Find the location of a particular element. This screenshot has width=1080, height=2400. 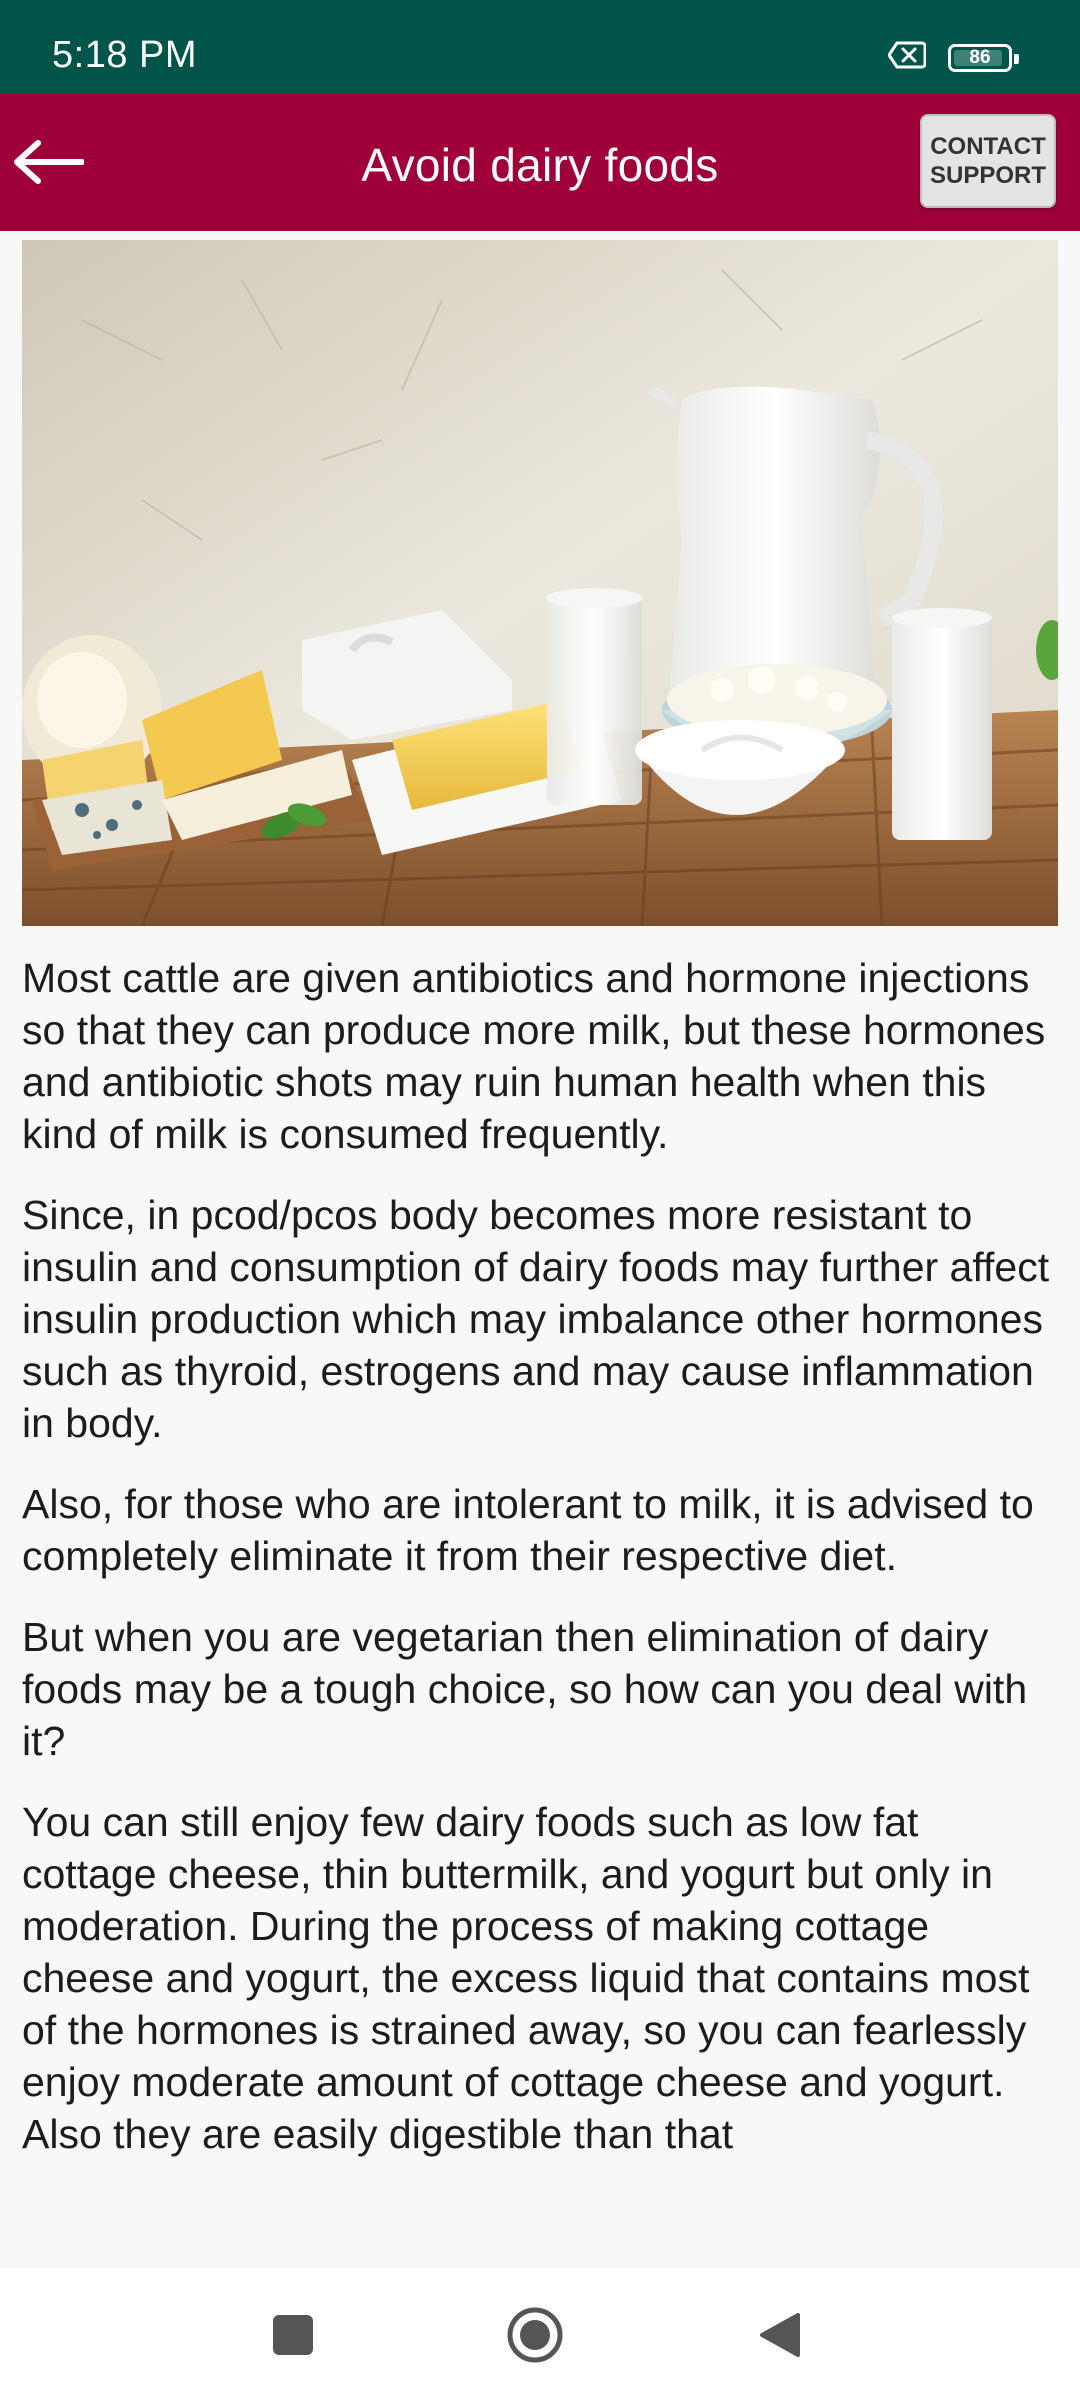

home-button is located at coordinates (535, 2337).